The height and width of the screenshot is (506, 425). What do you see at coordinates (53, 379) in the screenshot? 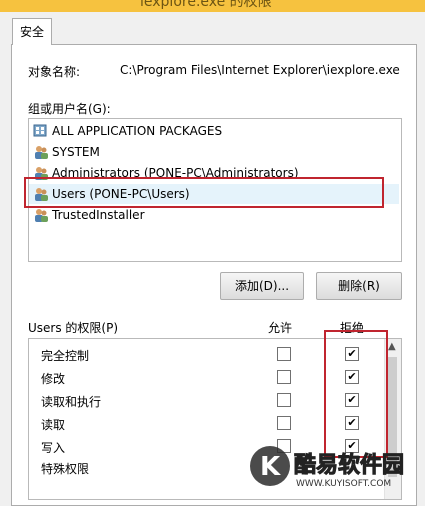
I see `permission-name: 修改` at bounding box center [53, 379].